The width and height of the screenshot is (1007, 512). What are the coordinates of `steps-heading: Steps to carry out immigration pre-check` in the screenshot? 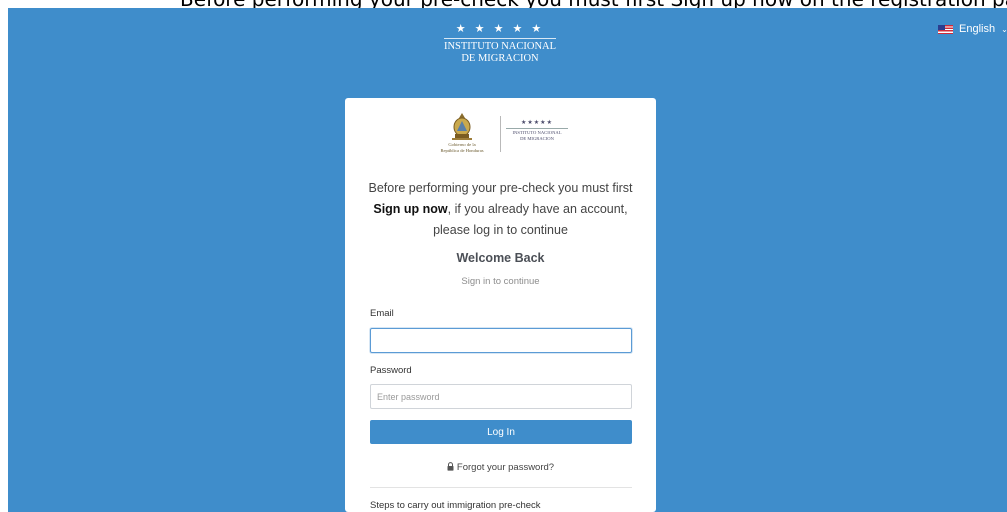 It's located at (455, 505).